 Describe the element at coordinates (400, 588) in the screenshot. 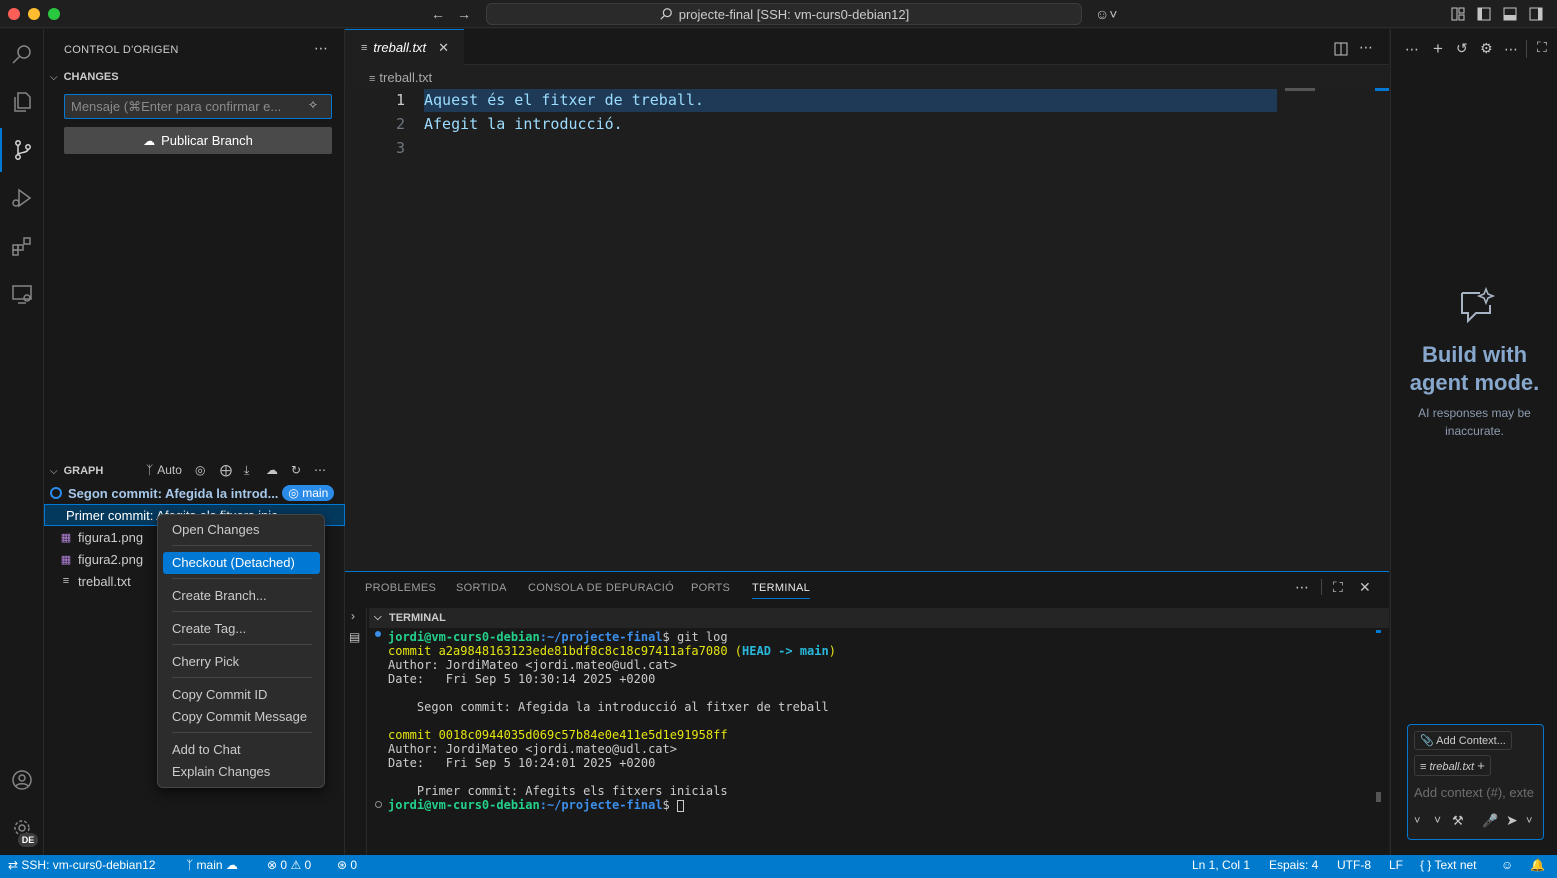

I see `tab-problems: PROBLEMES` at that location.